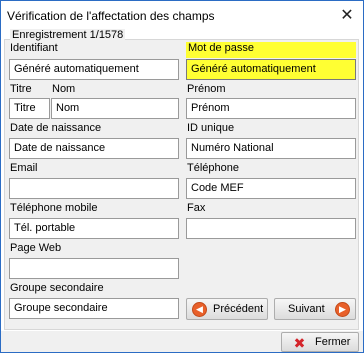 The height and width of the screenshot is (353, 364). What do you see at coordinates (306, 309) in the screenshot?
I see `suivant-label: Suivant` at bounding box center [306, 309].